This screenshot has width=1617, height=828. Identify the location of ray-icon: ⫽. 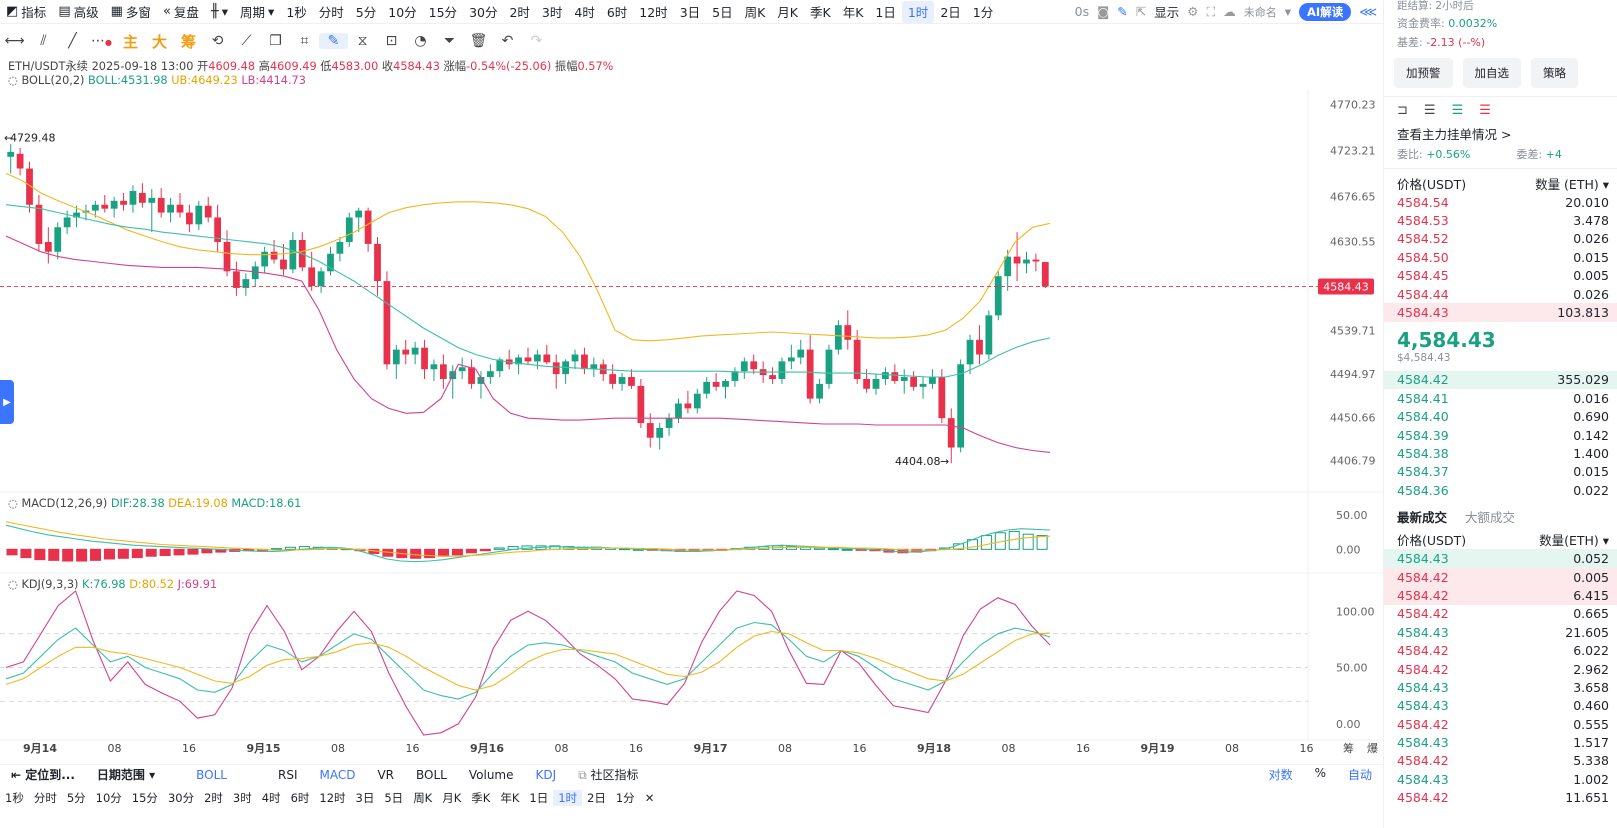
(43, 41).